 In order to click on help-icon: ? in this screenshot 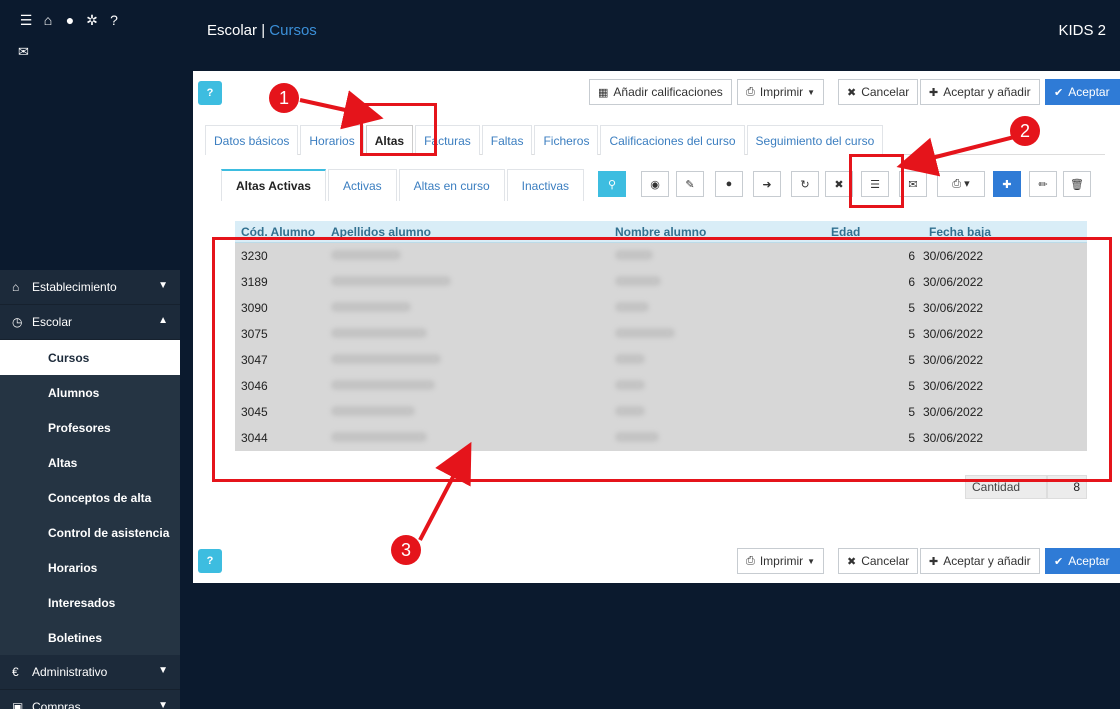, I will do `click(114, 20)`.